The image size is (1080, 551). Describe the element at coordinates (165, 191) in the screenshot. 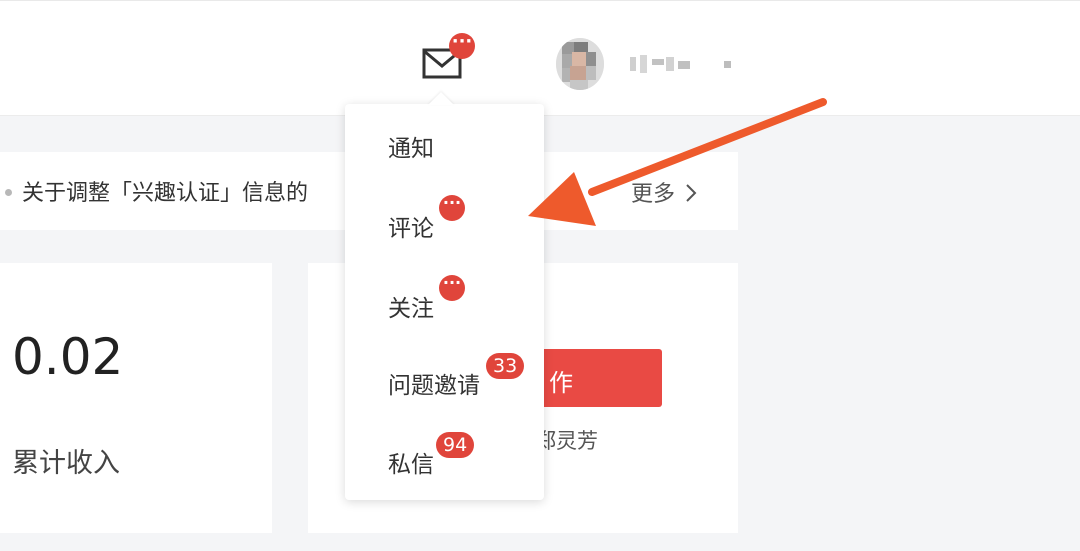

I see `announcement-text: 关于调整「兴趣认证」信息的` at that location.